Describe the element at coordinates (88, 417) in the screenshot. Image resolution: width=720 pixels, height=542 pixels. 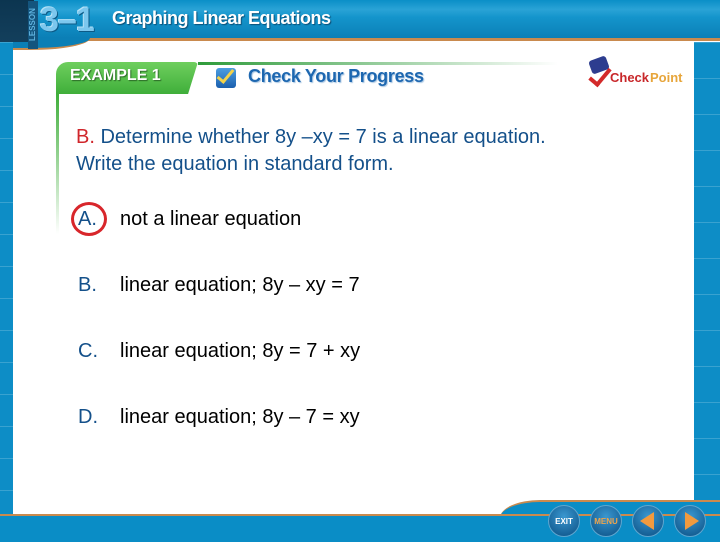
I see `option-letter: D.` at that location.